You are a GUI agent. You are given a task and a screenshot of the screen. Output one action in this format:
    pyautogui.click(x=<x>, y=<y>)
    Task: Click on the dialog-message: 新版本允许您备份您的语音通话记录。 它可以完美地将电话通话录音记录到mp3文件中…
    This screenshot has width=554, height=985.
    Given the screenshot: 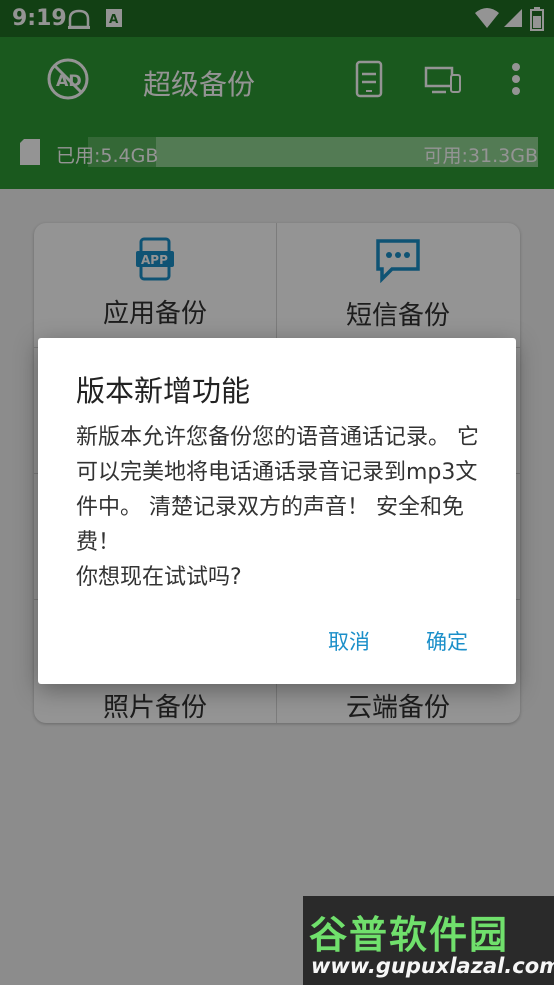 What is the action you would take?
    pyautogui.click(x=277, y=507)
    